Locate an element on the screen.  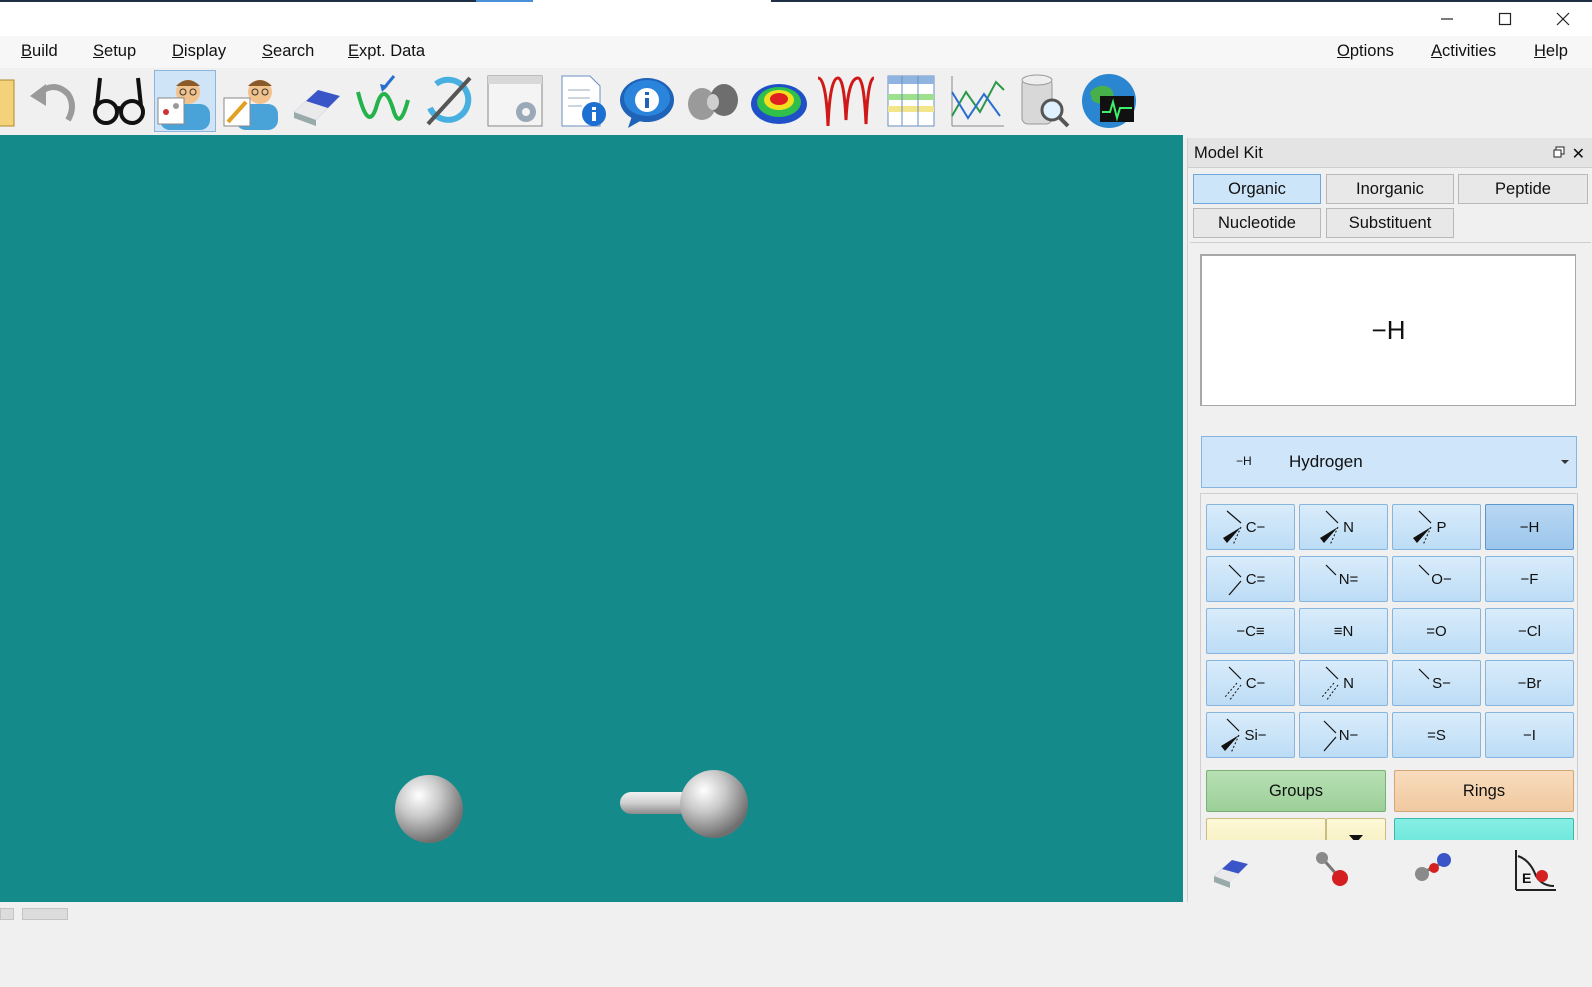
fragment-sp2-nitrogen: N= is located at coordinates (1343, 579).